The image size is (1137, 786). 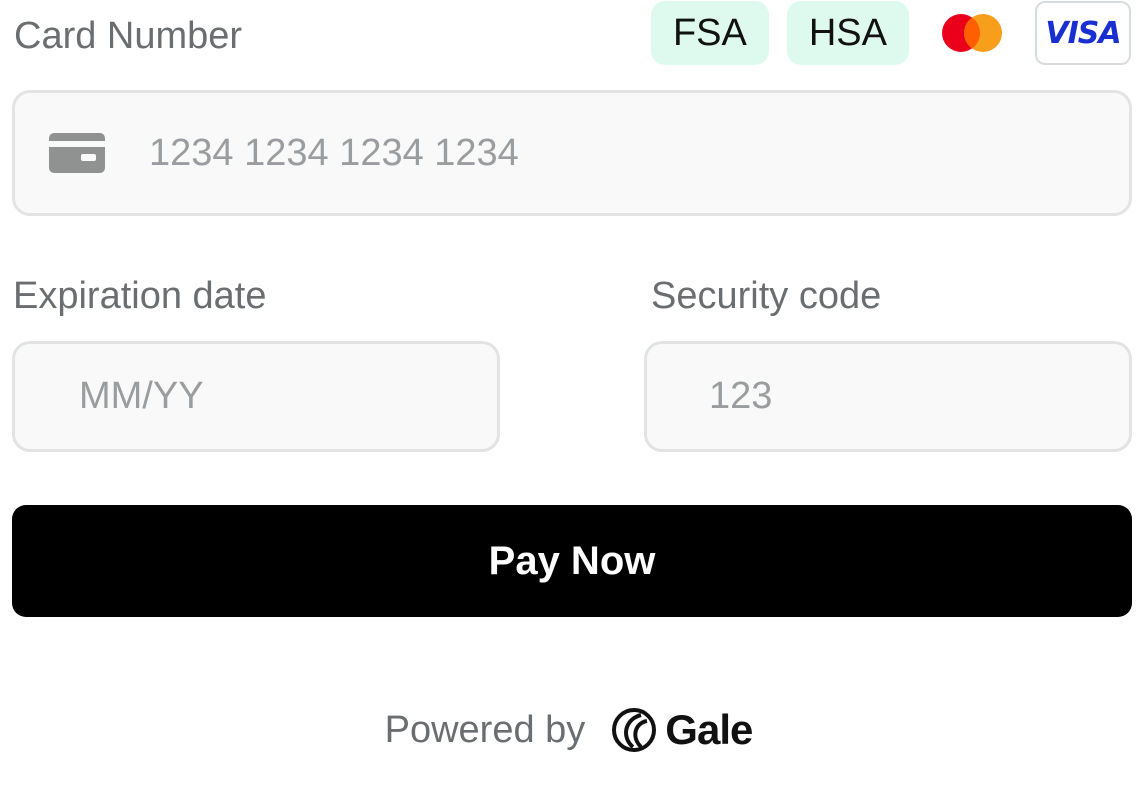 What do you see at coordinates (972, 33) in the screenshot?
I see `mastercard-icon` at bounding box center [972, 33].